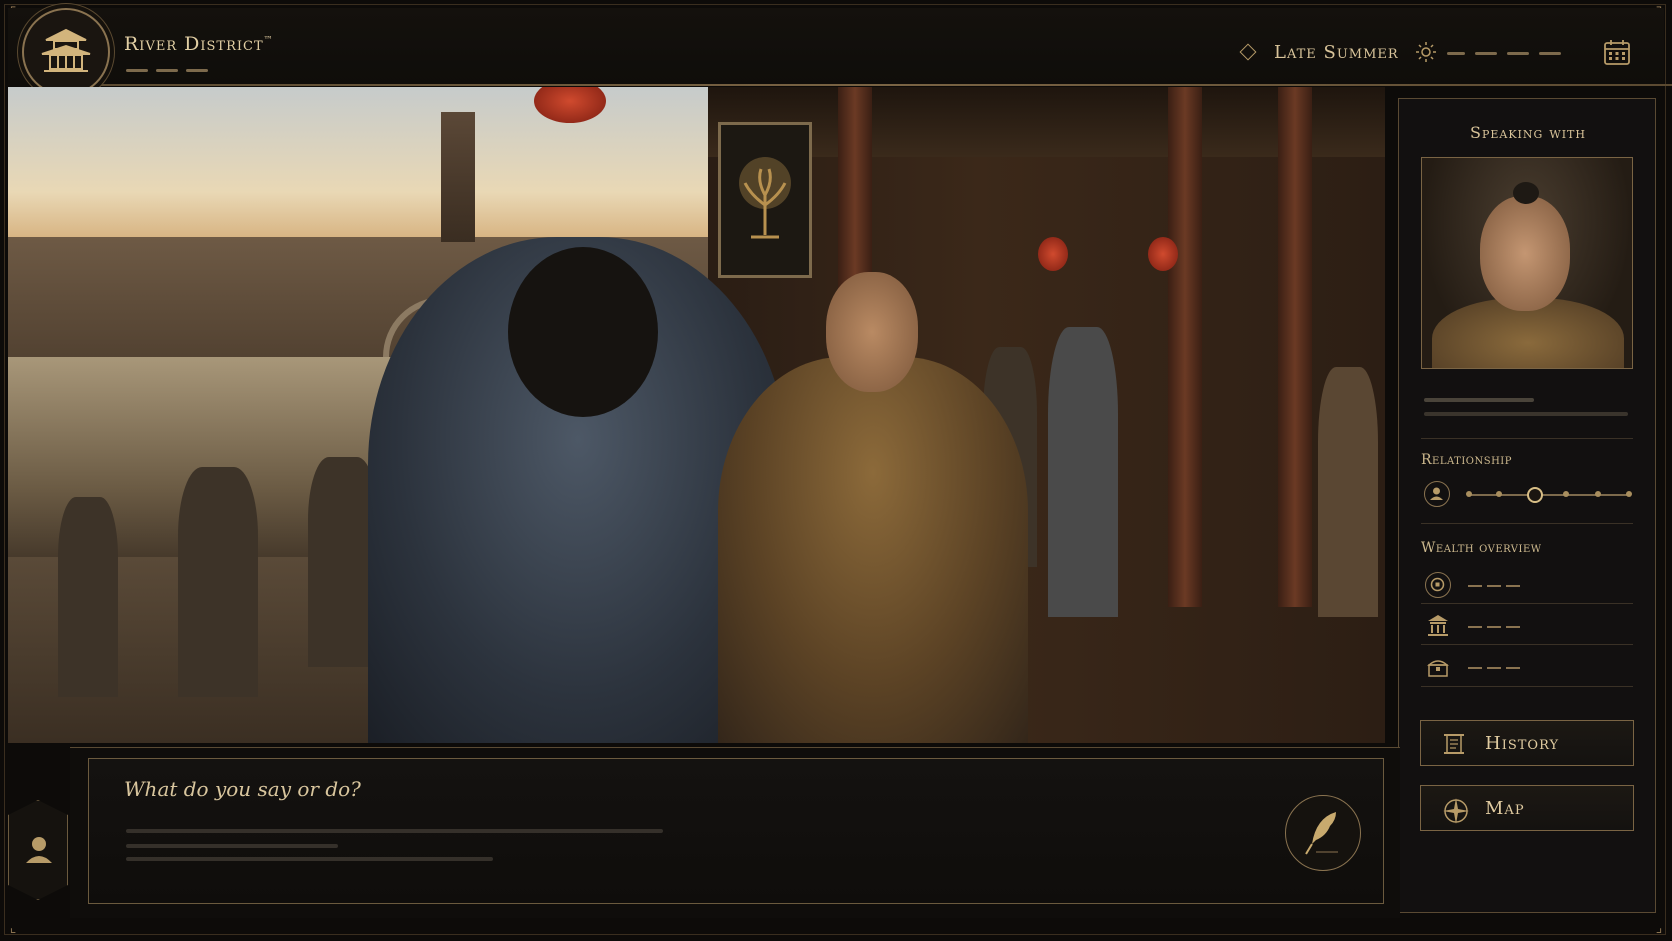  Describe the element at coordinates (1505, 808) in the screenshot. I see `map-button-label: Map` at that location.